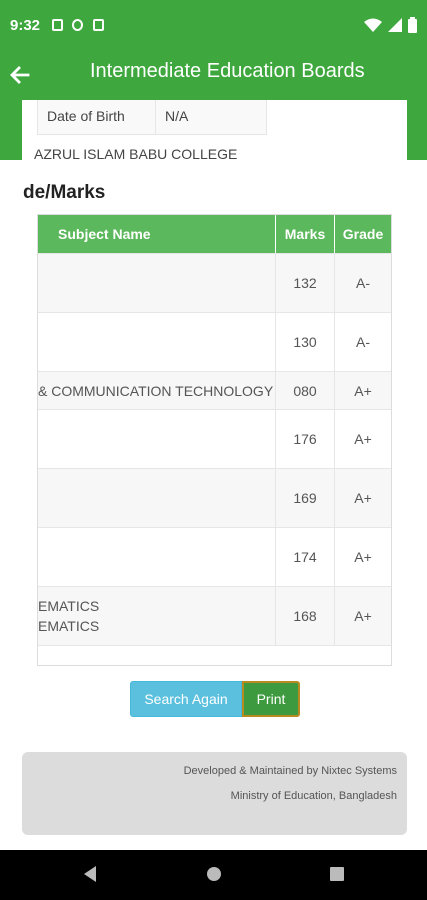  Describe the element at coordinates (305, 283) in the screenshot. I see `marks-cell: 132` at that location.